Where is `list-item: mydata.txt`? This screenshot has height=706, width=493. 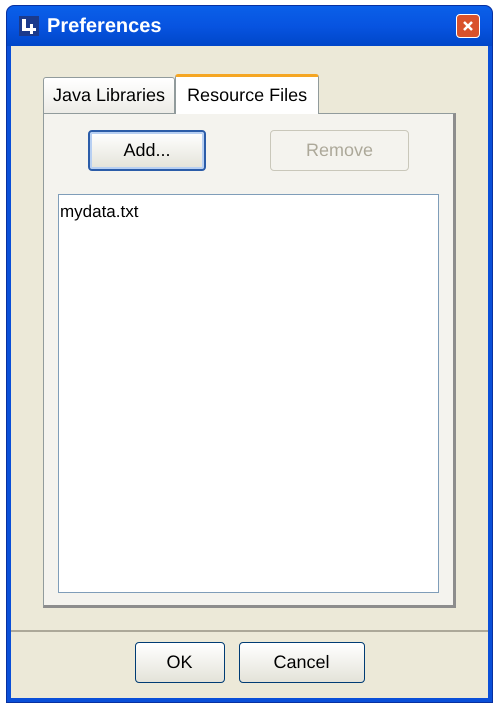
list-item: mydata.txt is located at coordinates (248, 212).